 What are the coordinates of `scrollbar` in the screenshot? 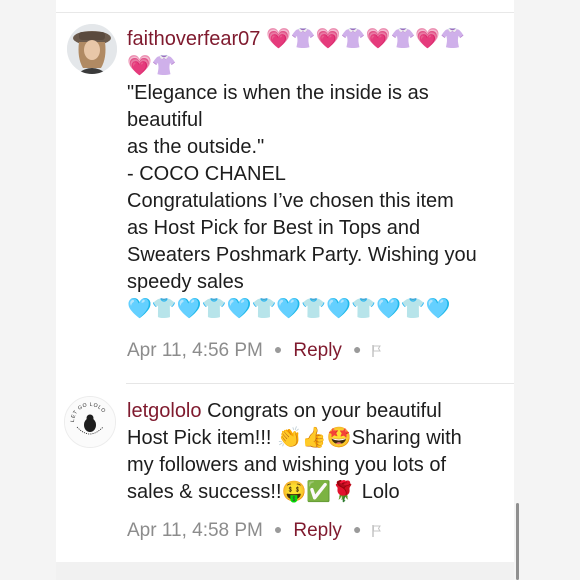 It's located at (517, 541).